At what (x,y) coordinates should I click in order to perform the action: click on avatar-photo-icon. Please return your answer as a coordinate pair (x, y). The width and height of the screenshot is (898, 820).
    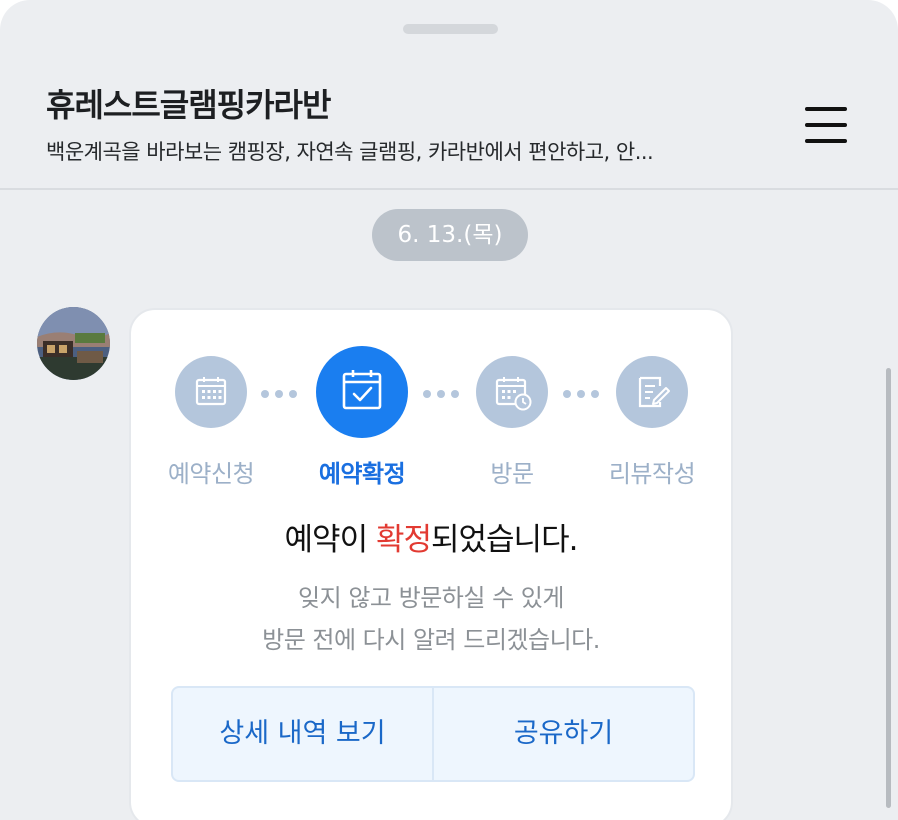
    Looking at the image, I should click on (73, 343).